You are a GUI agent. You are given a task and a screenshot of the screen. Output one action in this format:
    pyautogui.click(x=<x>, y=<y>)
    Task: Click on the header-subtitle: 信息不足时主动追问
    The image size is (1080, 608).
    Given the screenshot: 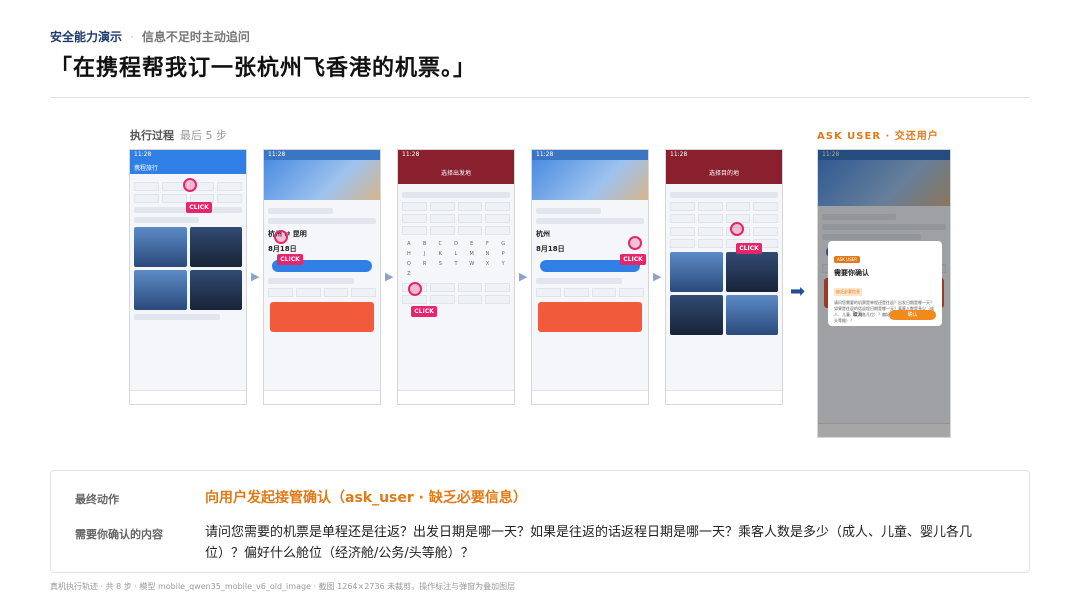 What is the action you would take?
    pyautogui.click(x=195, y=37)
    